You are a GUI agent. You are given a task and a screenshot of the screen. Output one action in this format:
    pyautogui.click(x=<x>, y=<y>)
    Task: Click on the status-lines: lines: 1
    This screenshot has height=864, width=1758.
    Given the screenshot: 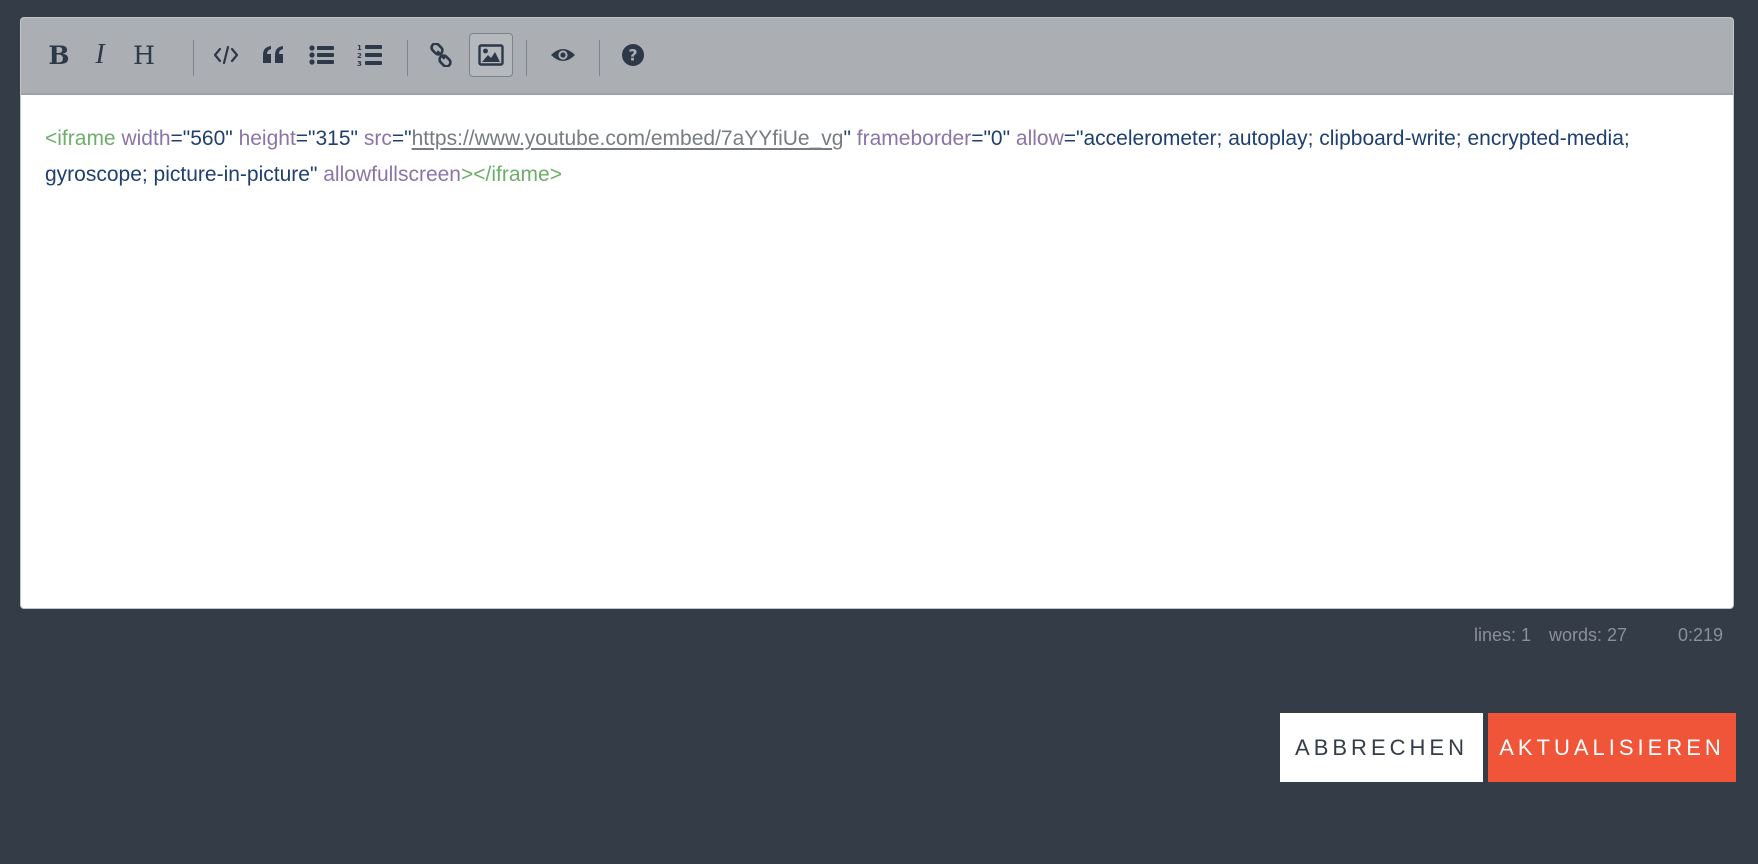 What is the action you would take?
    pyautogui.click(x=1503, y=635)
    